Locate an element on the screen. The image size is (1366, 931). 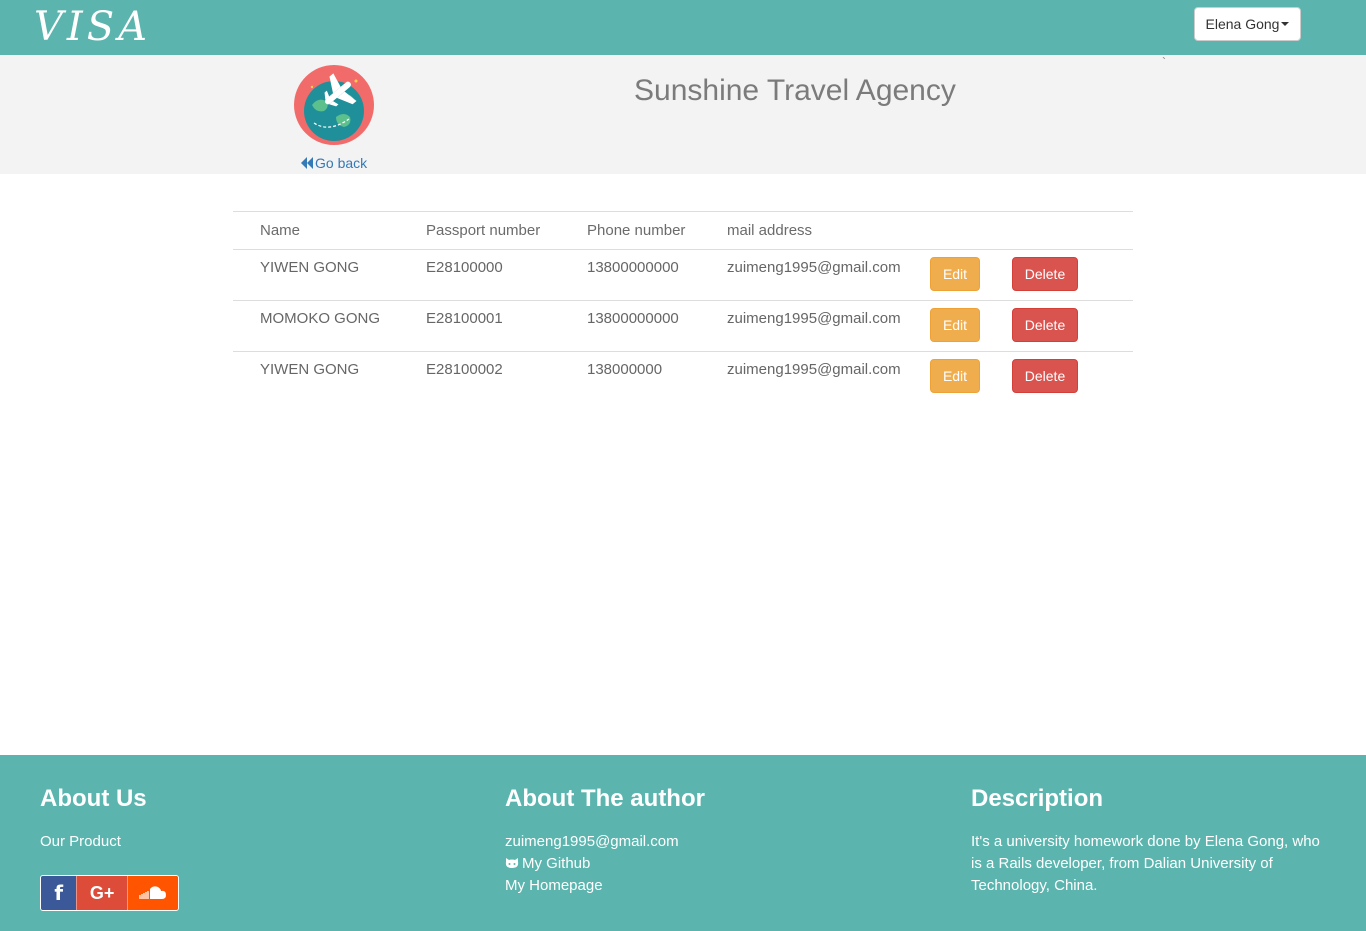
header-passport: Passport number is located at coordinates (479, 230).